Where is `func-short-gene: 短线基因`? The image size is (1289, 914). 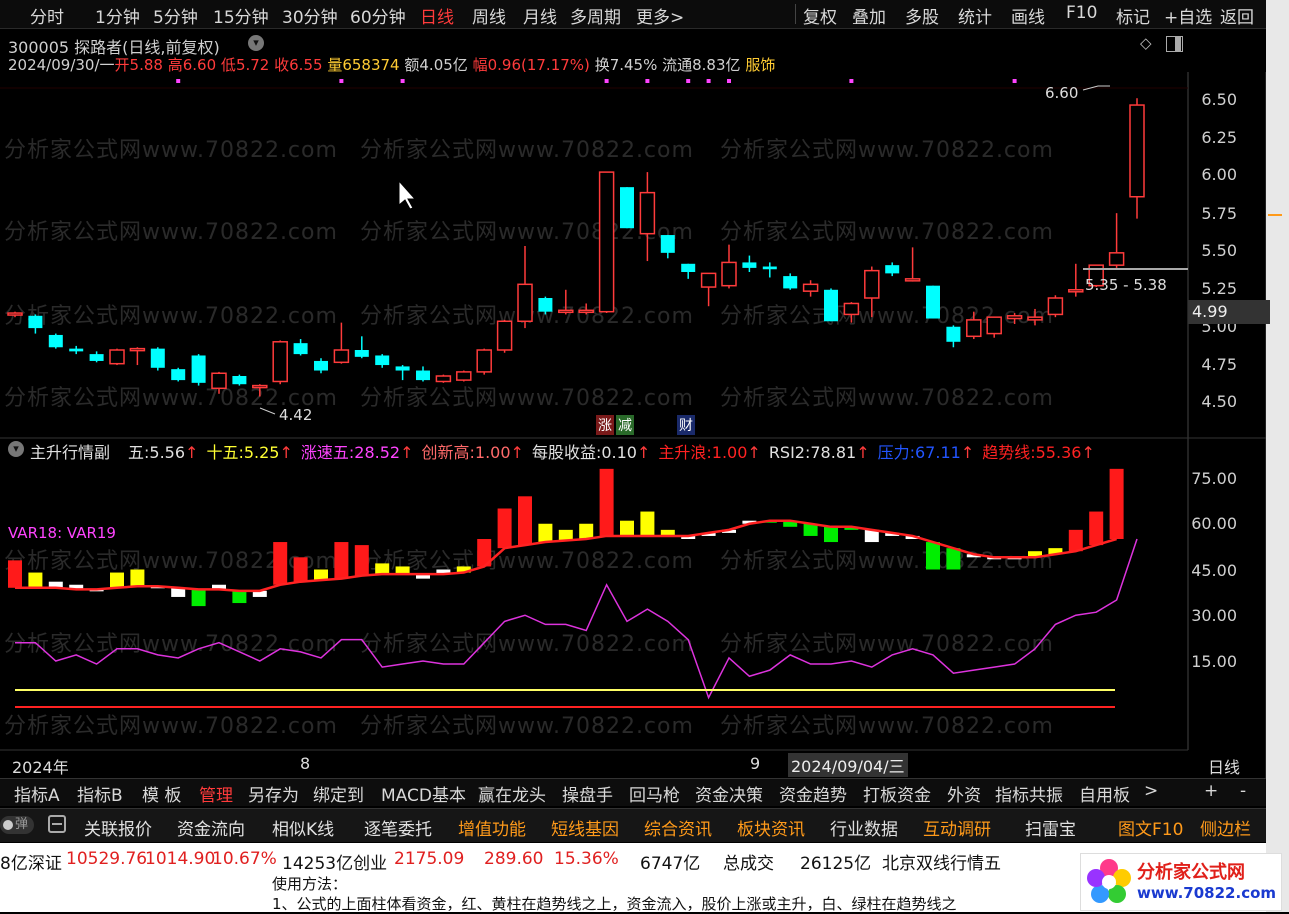 func-short-gene: 短线基因 is located at coordinates (585, 827).